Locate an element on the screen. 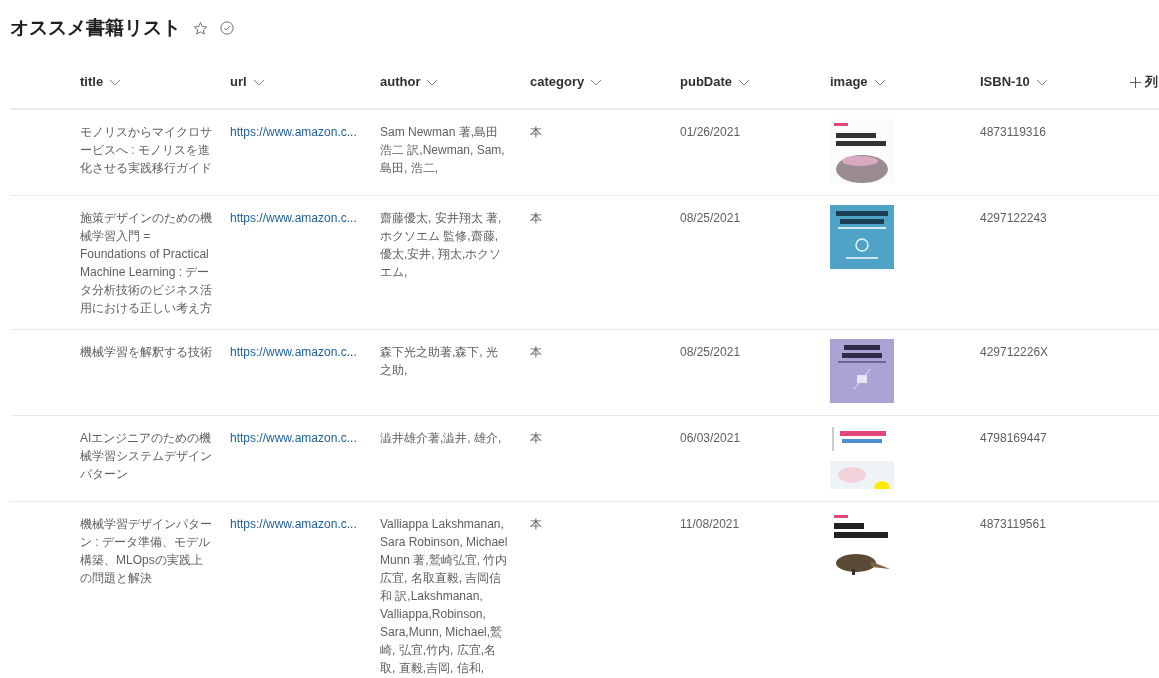 This screenshot has height=678, width=1159. author-cell-text: 澁井雄介著,澁井, 雄介, is located at coordinates (441, 438).